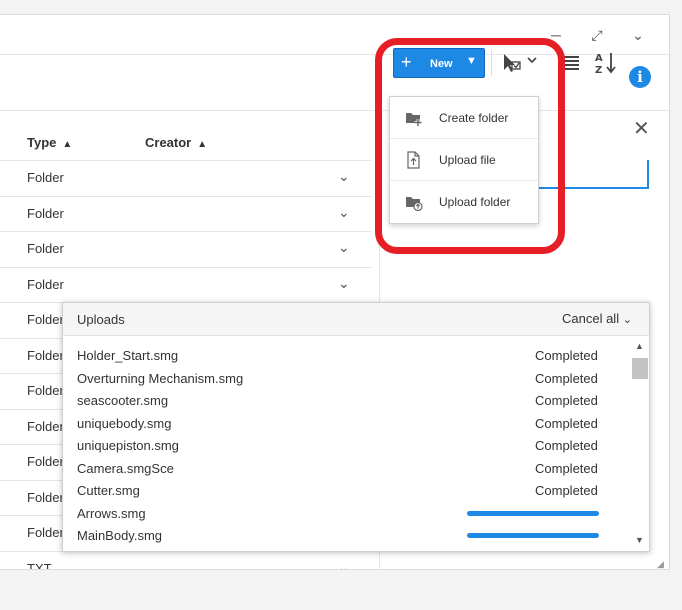 The height and width of the screenshot is (610, 682). Describe the element at coordinates (101, 319) in the screenshot. I see `uploads-title: Uploads` at that location.